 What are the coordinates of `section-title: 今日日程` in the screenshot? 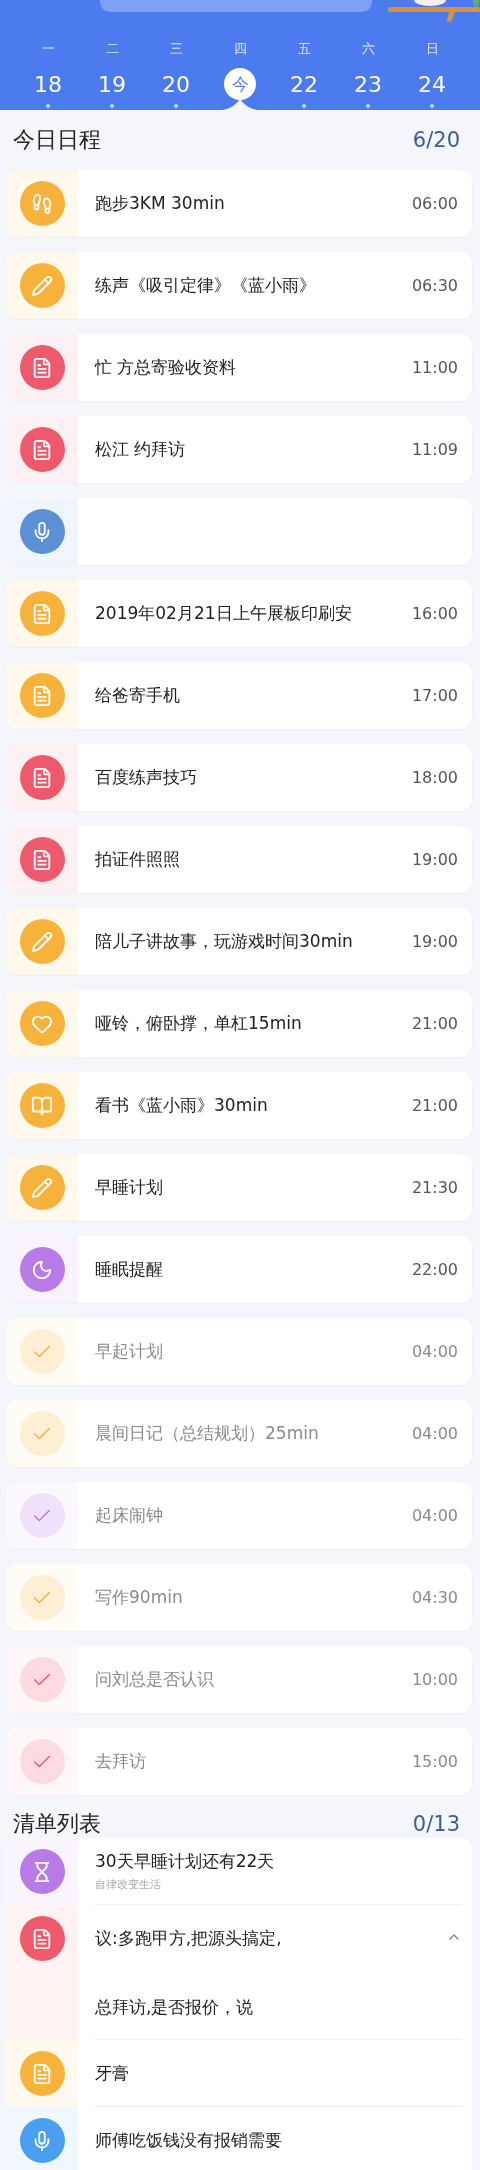 It's located at (57, 140).